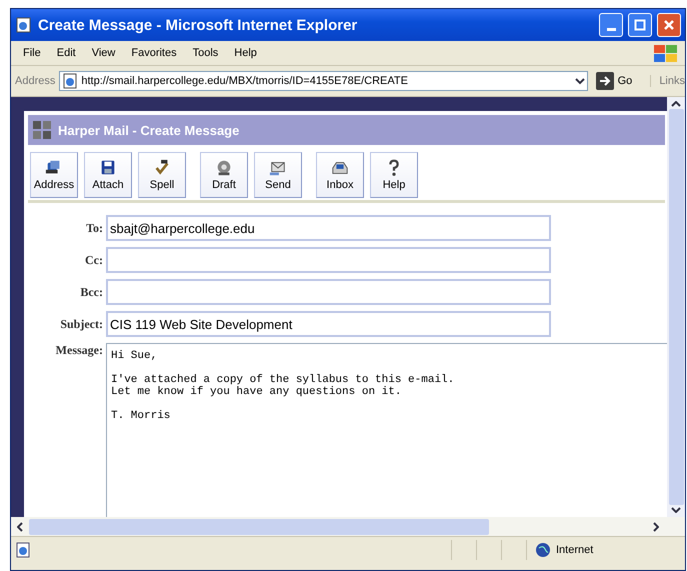 This screenshot has height=571, width=687. I want to click on window-title: Create Message - Microsoft Internet Explorer, so click(198, 25).